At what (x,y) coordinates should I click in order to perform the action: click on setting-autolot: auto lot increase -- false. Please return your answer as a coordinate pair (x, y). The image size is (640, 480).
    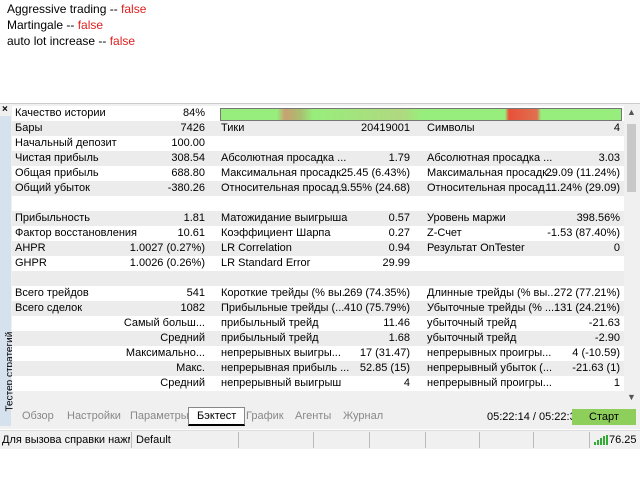
    Looking at the image, I should click on (76, 41).